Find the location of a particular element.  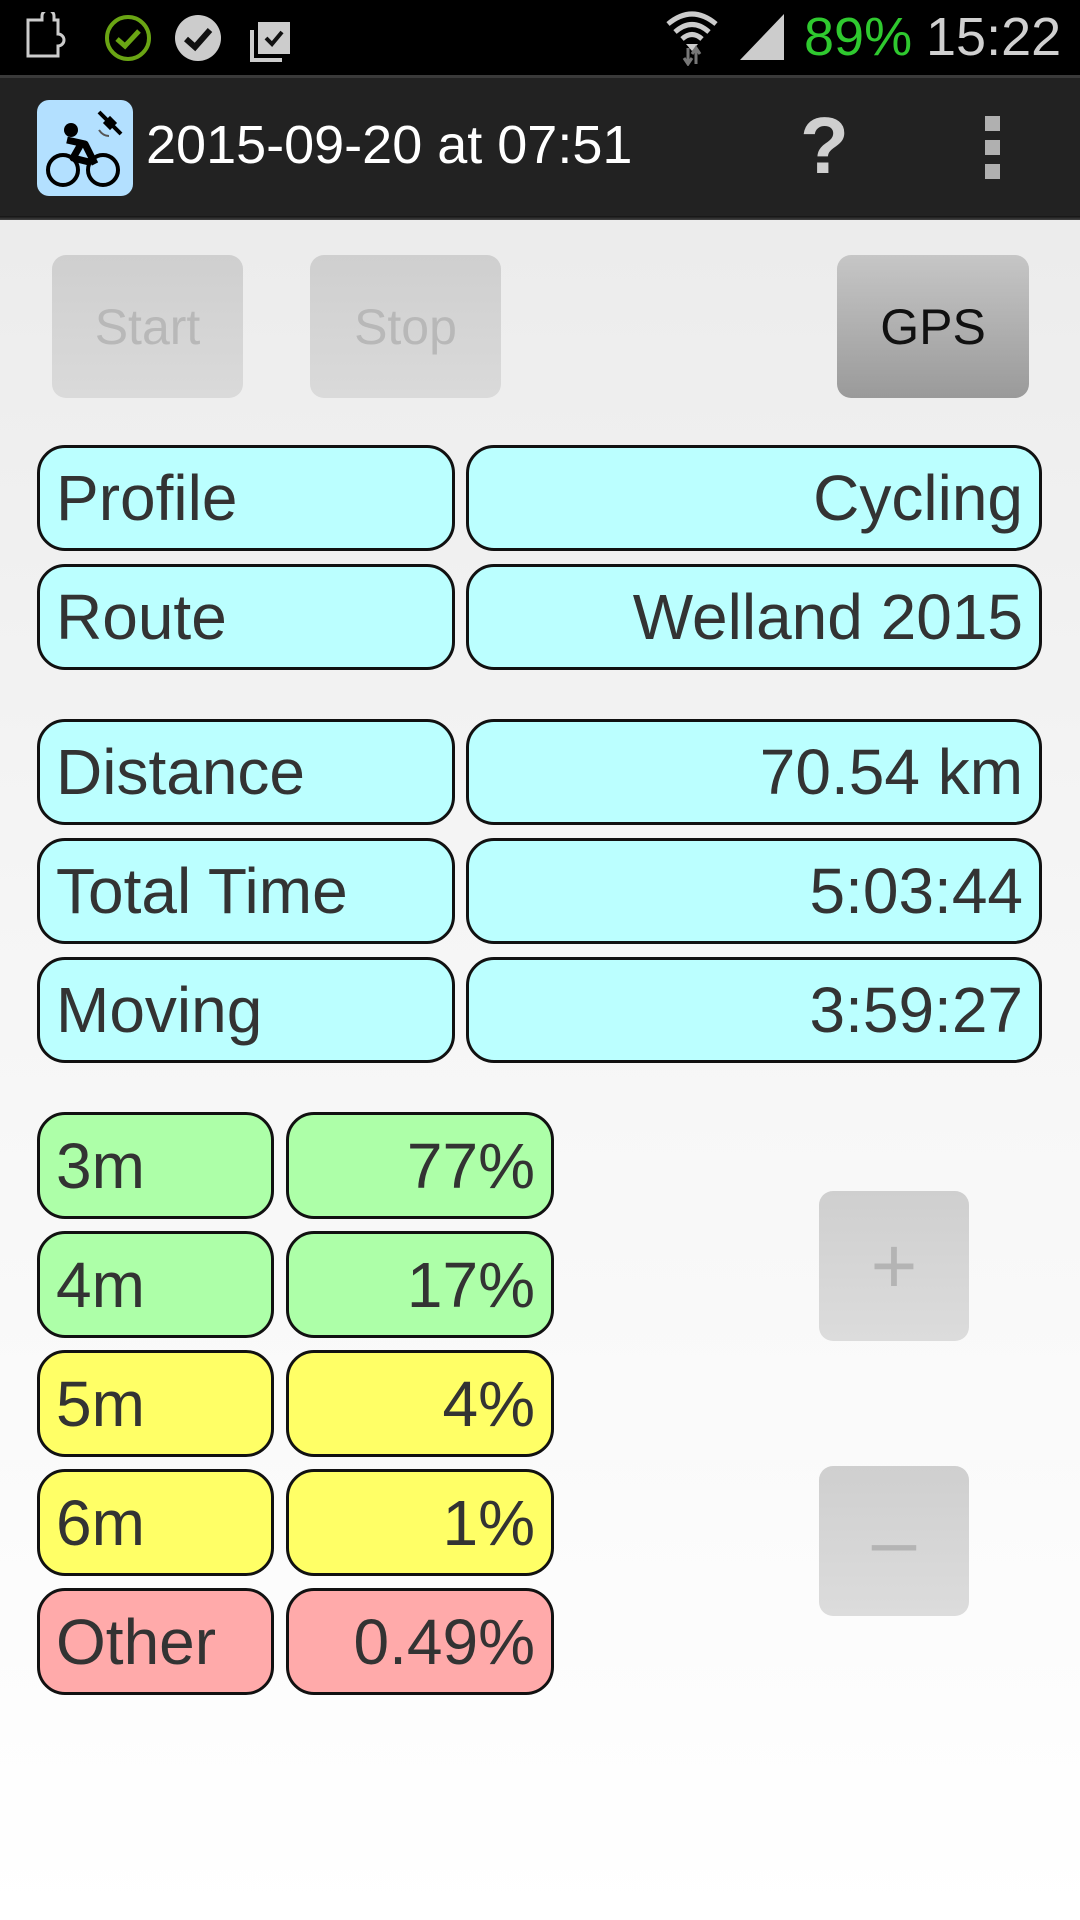

check-circle-outline-icon is located at coordinates (128, 38).